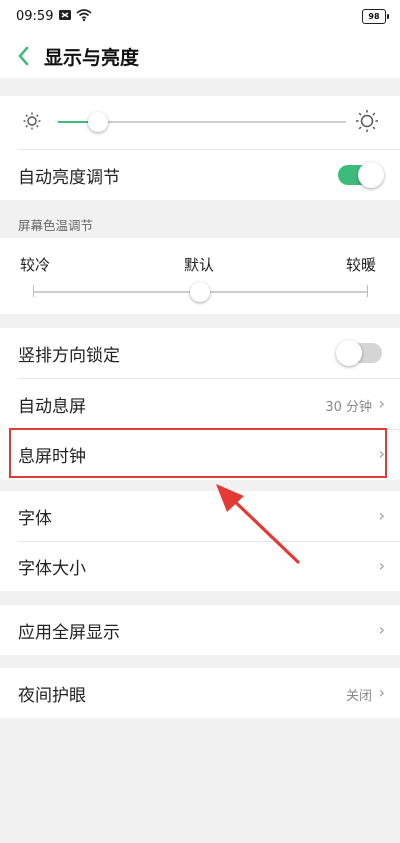  I want to click on status-bar: 09:59 98, so click(200, 17).